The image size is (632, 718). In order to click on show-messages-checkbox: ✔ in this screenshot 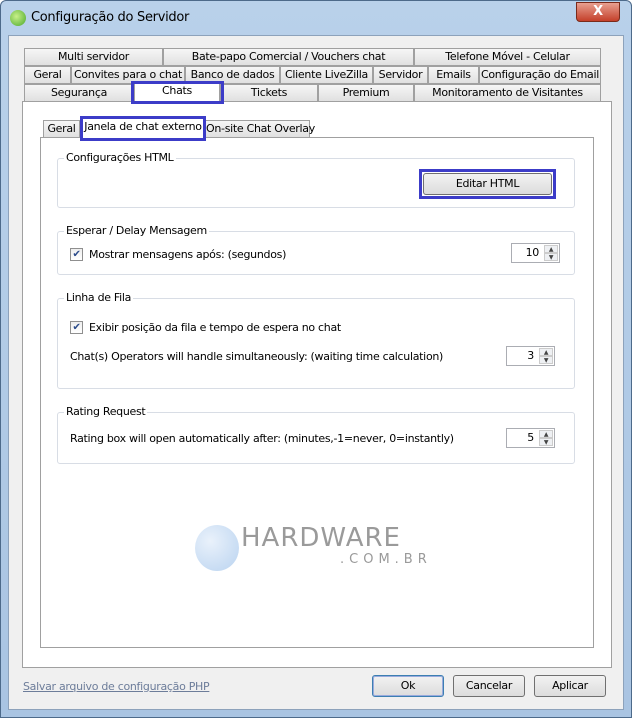, I will do `click(76, 254)`.